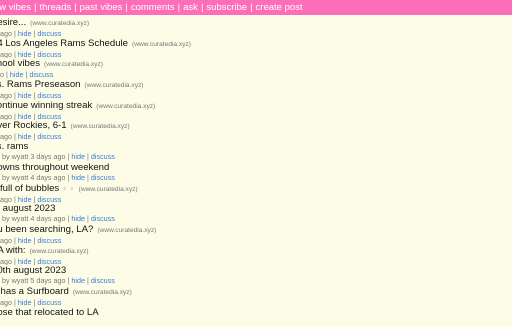  What do you see at coordinates (33, 125) in the screenshot?
I see `story-title-link: ever Rockies, 6-1` at bounding box center [33, 125].